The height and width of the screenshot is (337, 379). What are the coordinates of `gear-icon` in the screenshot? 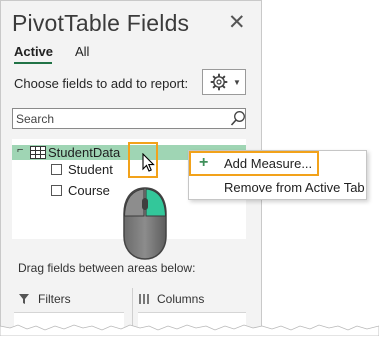 It's located at (219, 82).